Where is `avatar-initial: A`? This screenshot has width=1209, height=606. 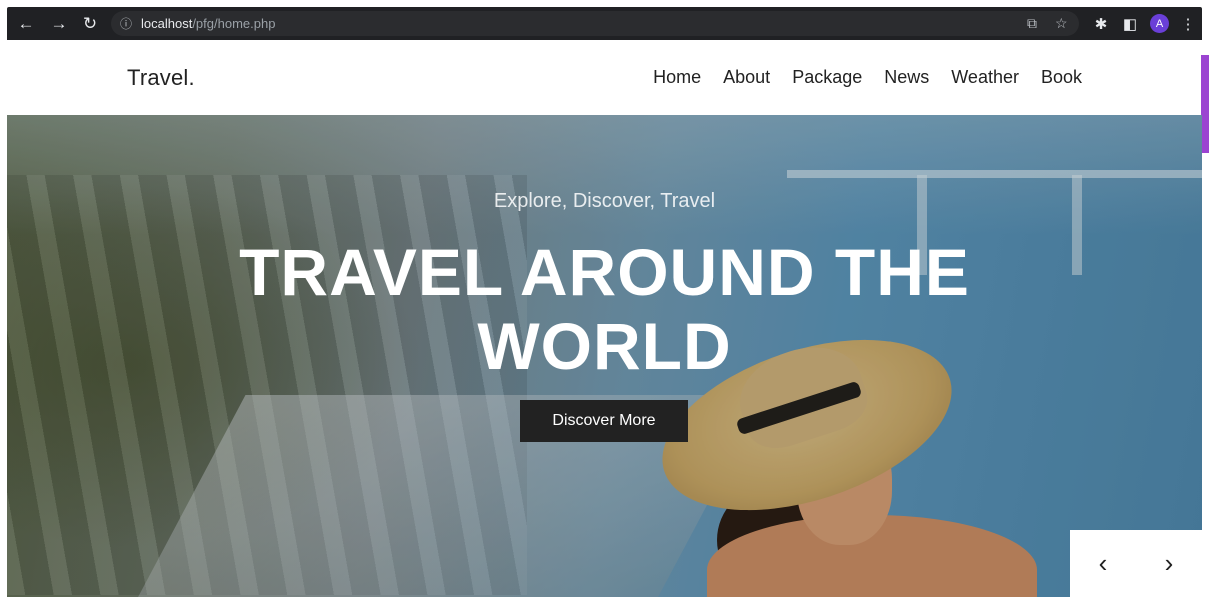 avatar-initial: A is located at coordinates (1159, 23).